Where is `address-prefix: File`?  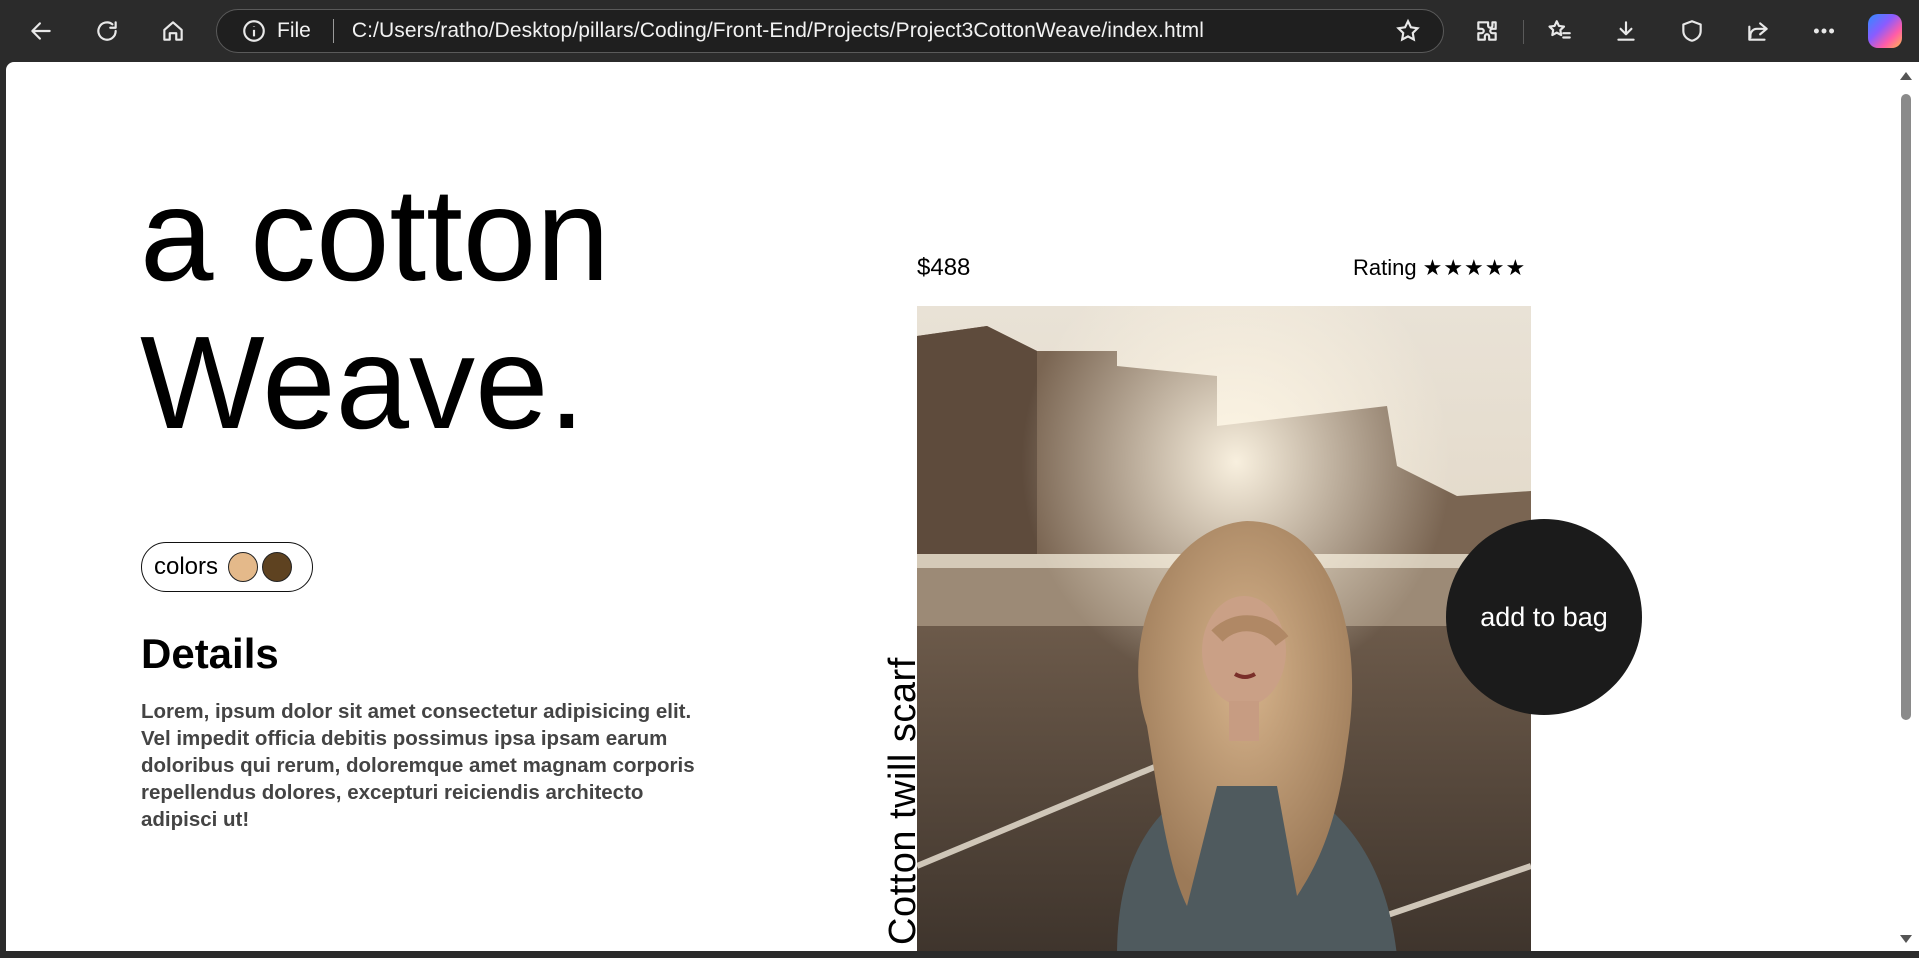 address-prefix: File is located at coordinates (294, 30).